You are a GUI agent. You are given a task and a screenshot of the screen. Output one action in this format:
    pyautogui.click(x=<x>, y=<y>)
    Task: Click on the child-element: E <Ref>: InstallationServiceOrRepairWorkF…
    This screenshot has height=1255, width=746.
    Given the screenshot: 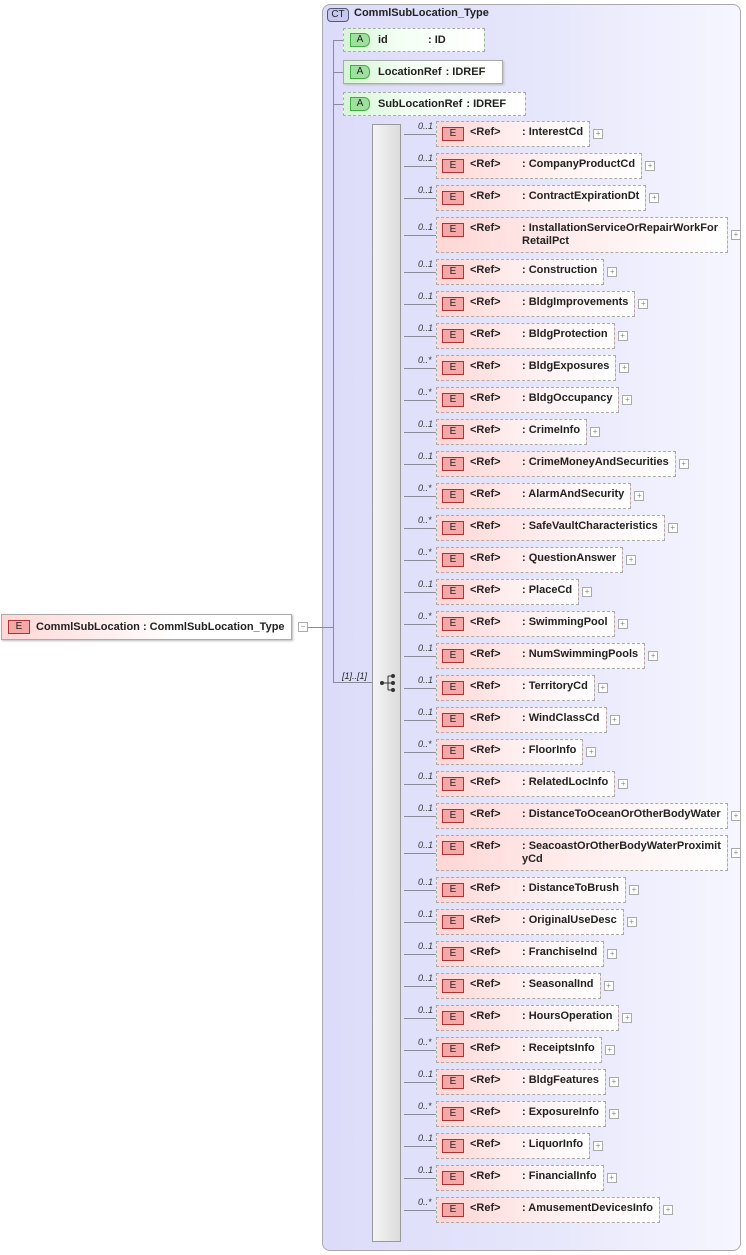 What is the action you would take?
    pyautogui.click(x=582, y=235)
    